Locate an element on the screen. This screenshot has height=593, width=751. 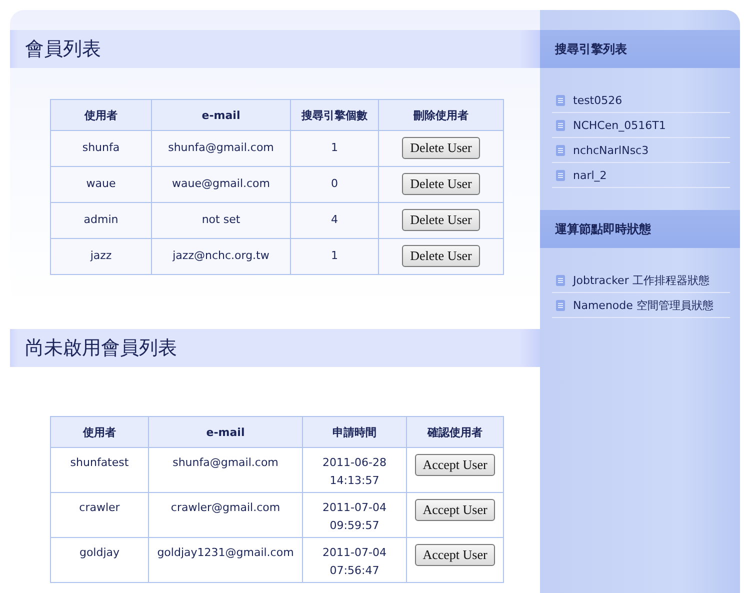
table-cell: waue is located at coordinates (101, 184).